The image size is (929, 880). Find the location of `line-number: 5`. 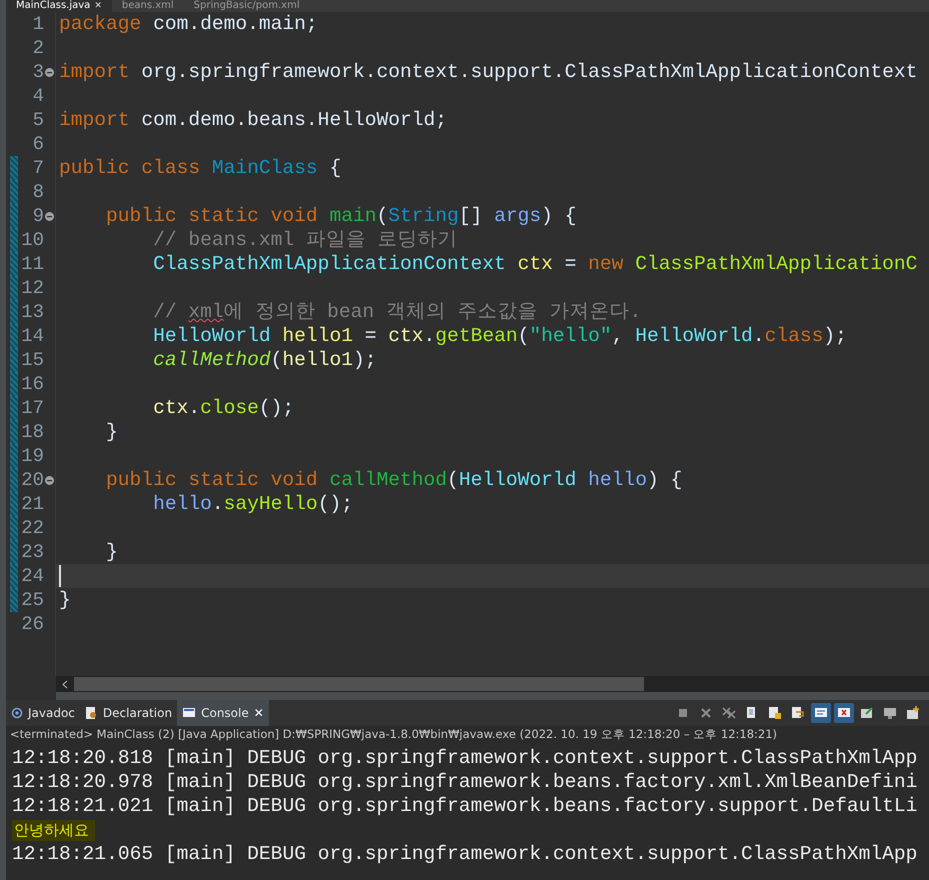

line-number: 5 is located at coordinates (38, 120).